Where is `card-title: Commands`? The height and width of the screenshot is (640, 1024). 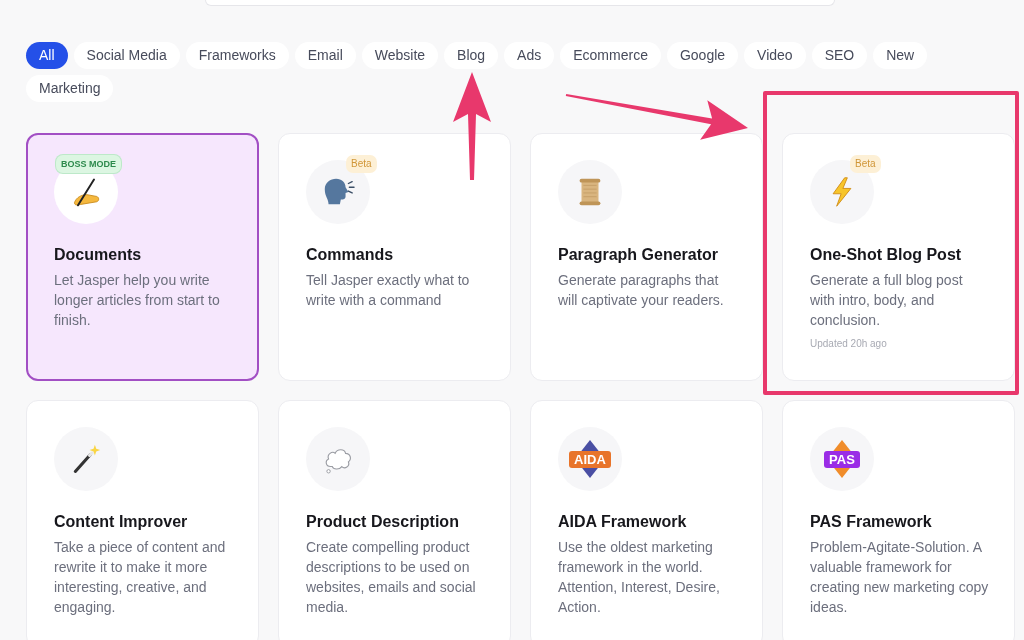 card-title: Commands is located at coordinates (350, 255).